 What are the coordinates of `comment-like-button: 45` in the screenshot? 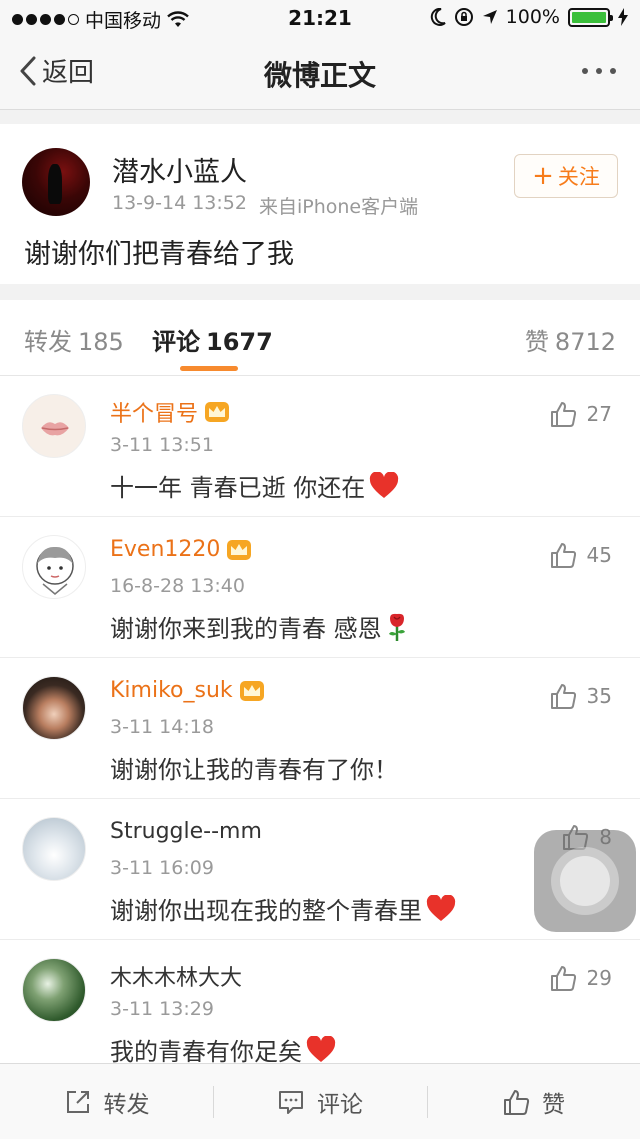 It's located at (580, 555).